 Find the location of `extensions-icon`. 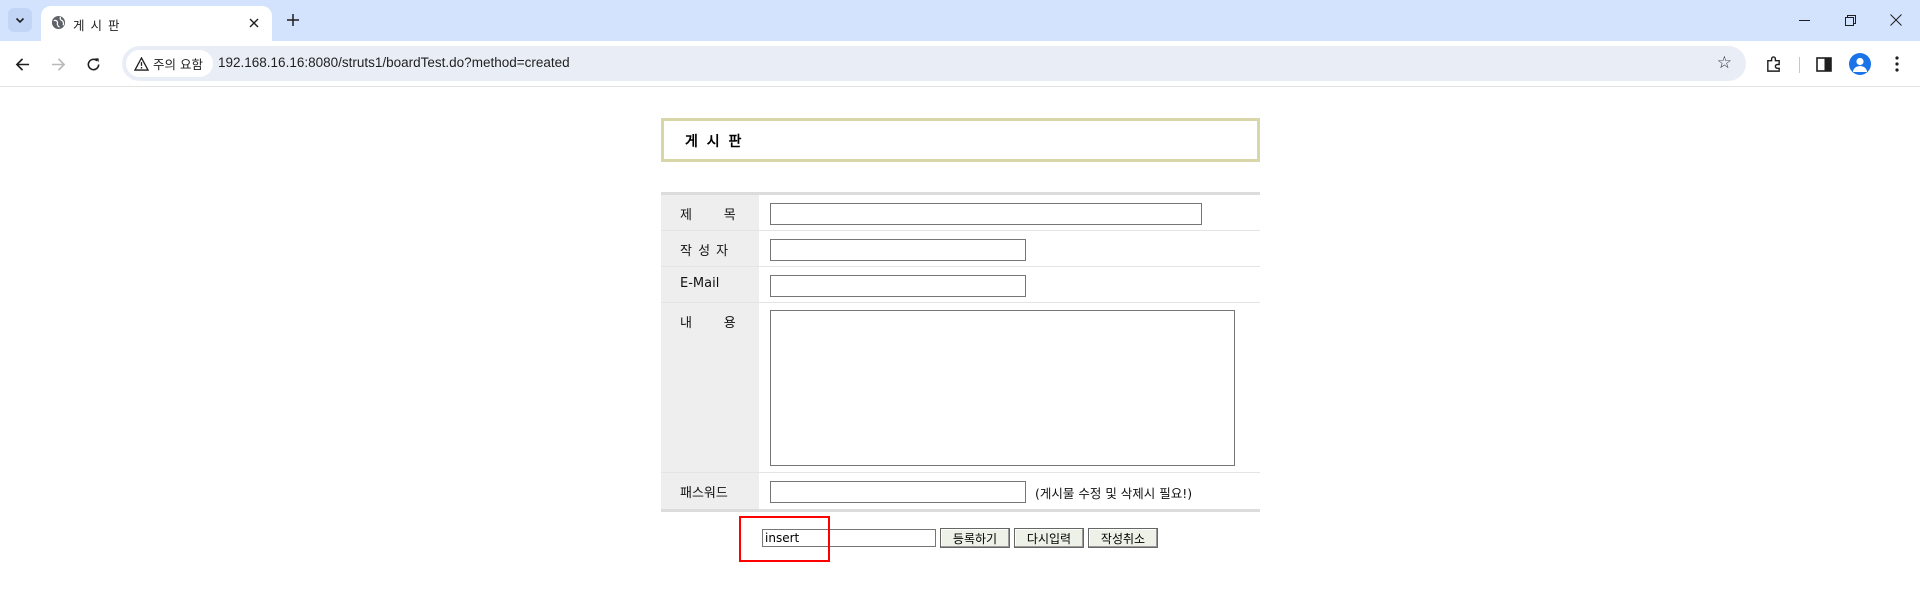

extensions-icon is located at coordinates (1773, 64).